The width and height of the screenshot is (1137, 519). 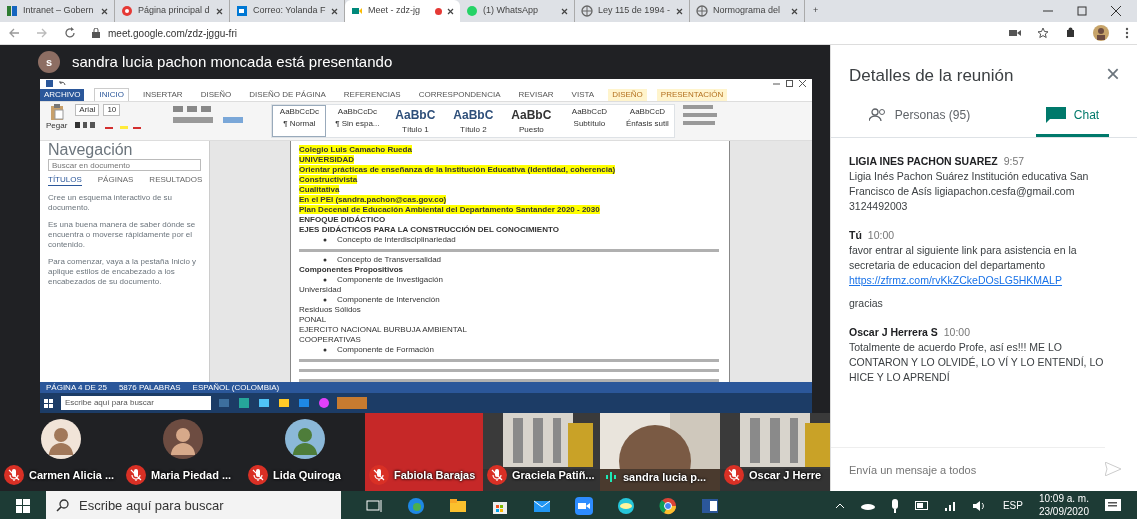 What do you see at coordinates (1014, 160) in the screenshot?
I see `message-time: 9:57` at bounding box center [1014, 160].